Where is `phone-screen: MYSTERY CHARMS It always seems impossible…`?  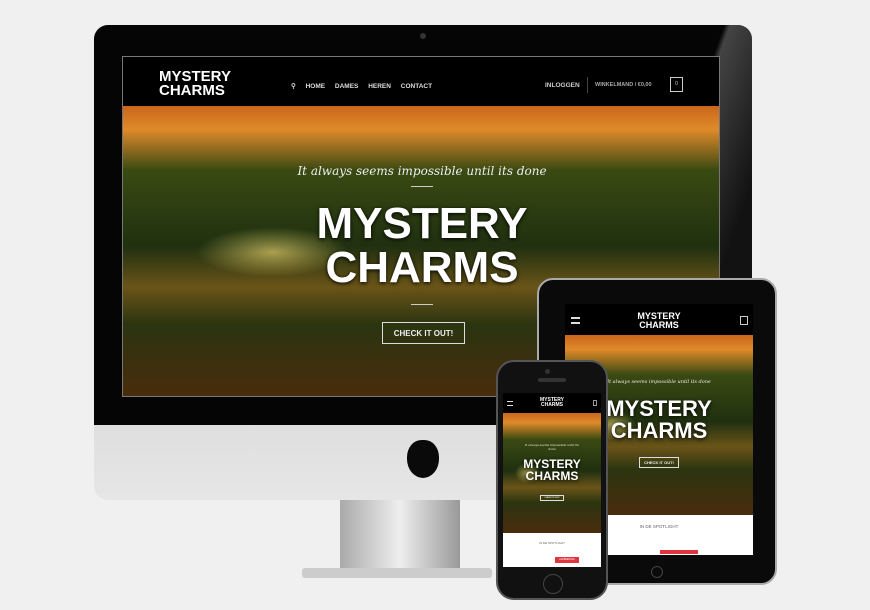
phone-screen: MYSTERY CHARMS It always seems impossible… is located at coordinates (552, 480).